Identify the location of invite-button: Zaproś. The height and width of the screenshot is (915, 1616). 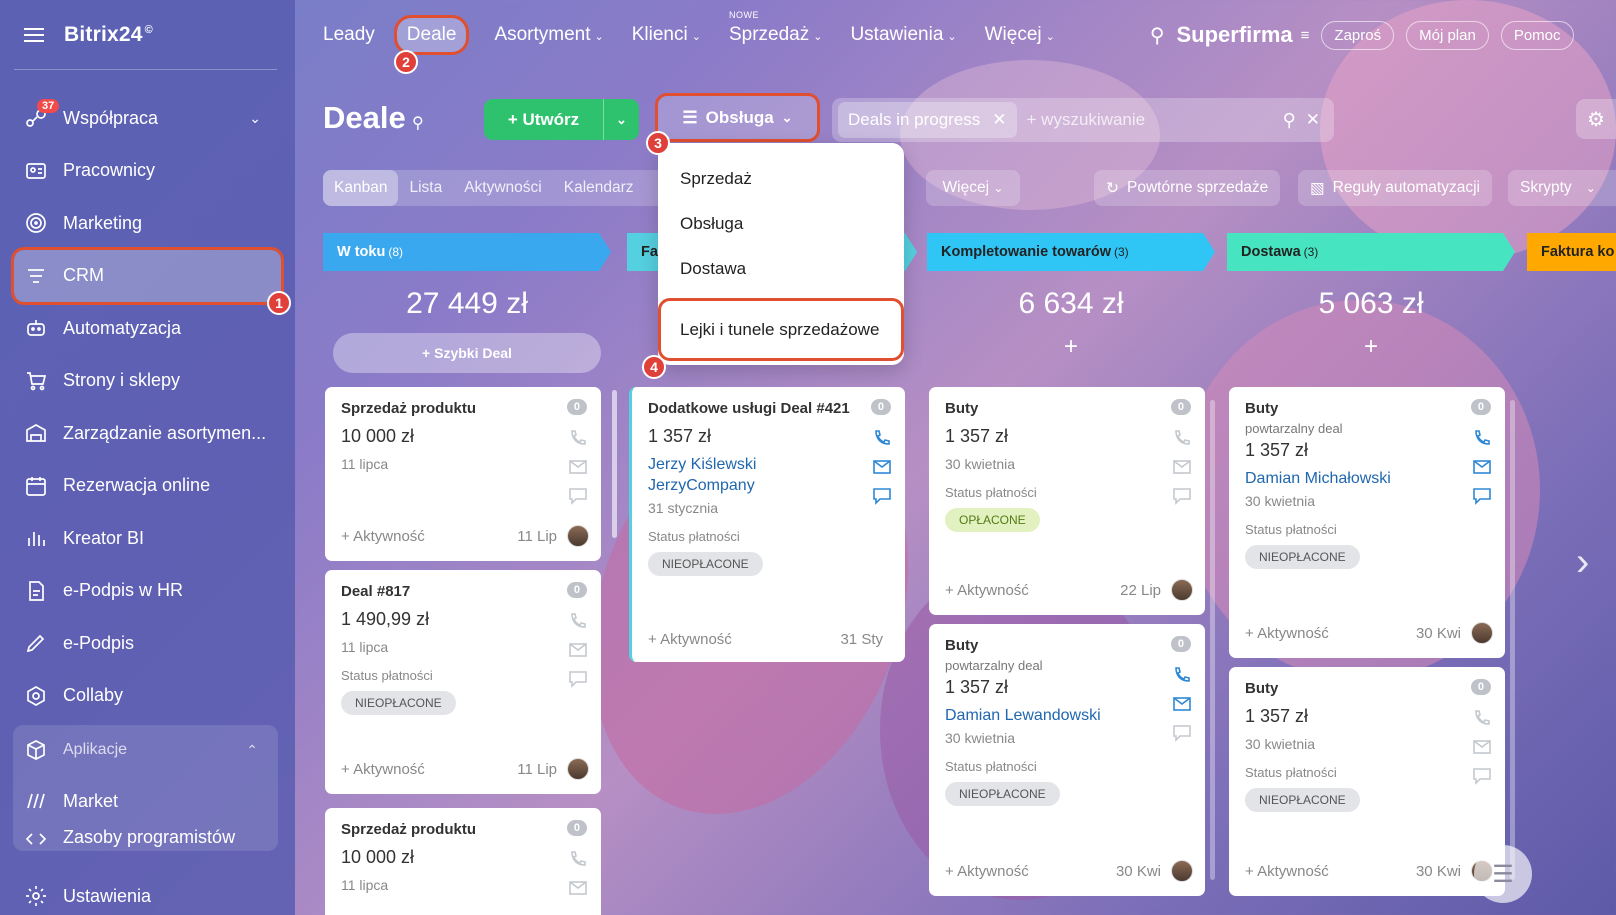
(1358, 35).